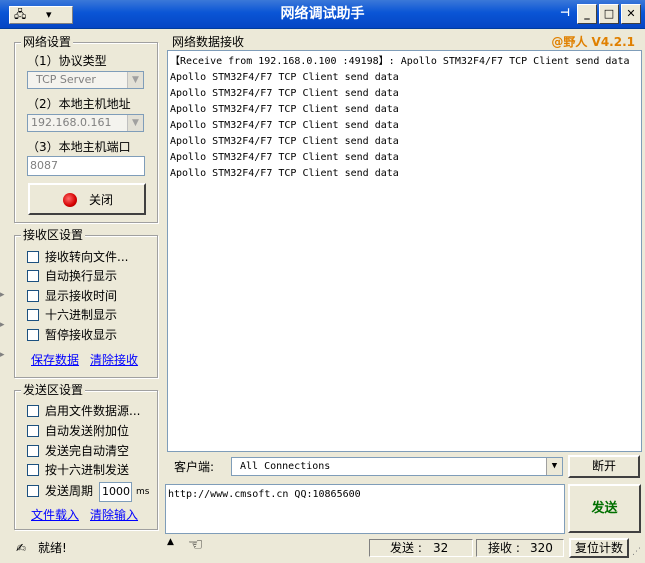  Describe the element at coordinates (52, 548) in the screenshot. I see `status-text: 就绪!` at that location.